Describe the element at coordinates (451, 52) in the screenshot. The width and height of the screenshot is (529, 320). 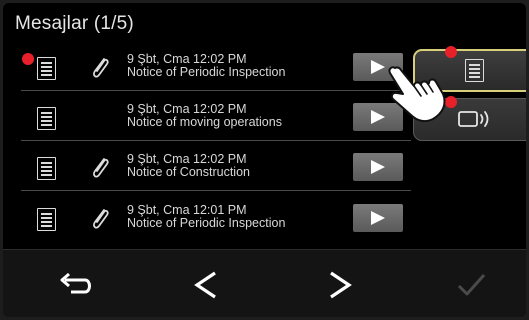
I see `notification-dot` at that location.